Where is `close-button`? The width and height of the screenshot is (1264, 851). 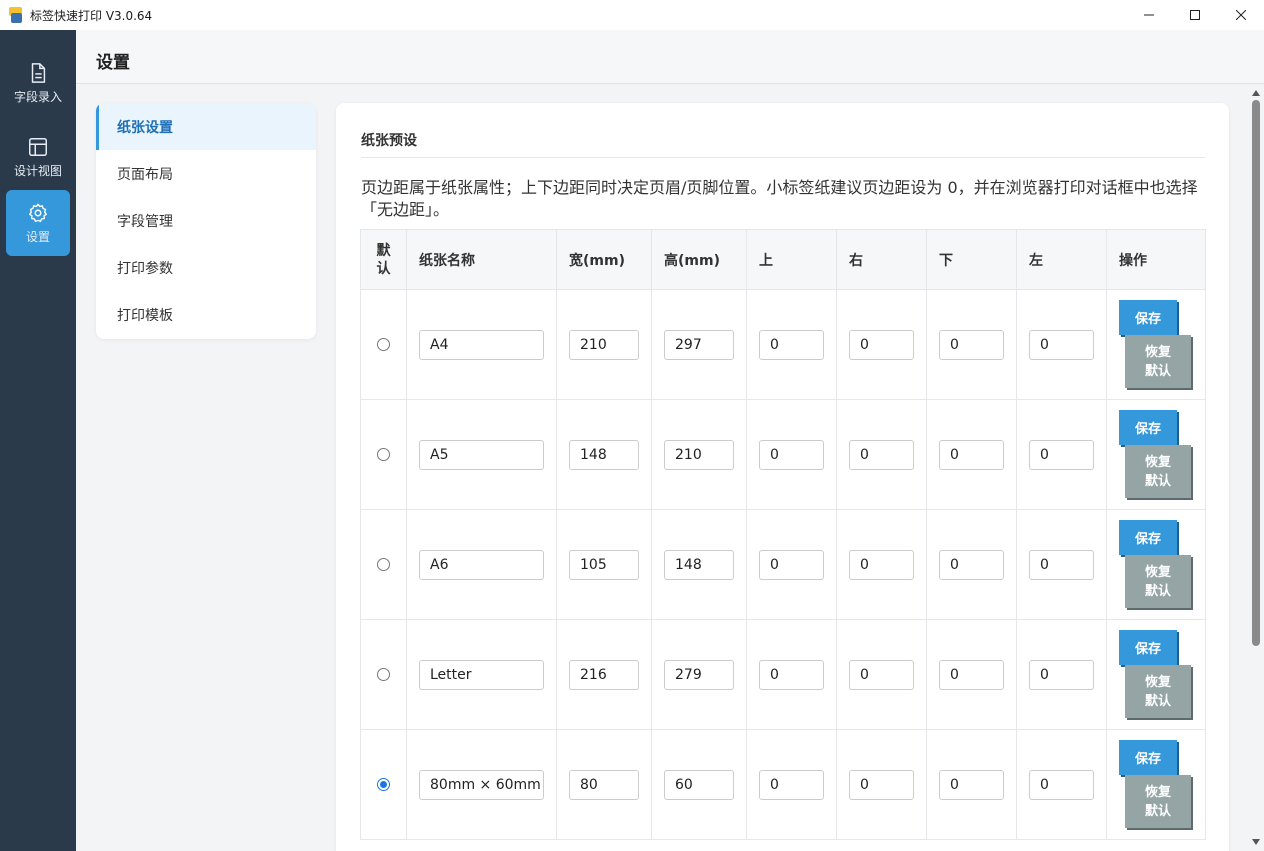 close-button is located at coordinates (1241, 15).